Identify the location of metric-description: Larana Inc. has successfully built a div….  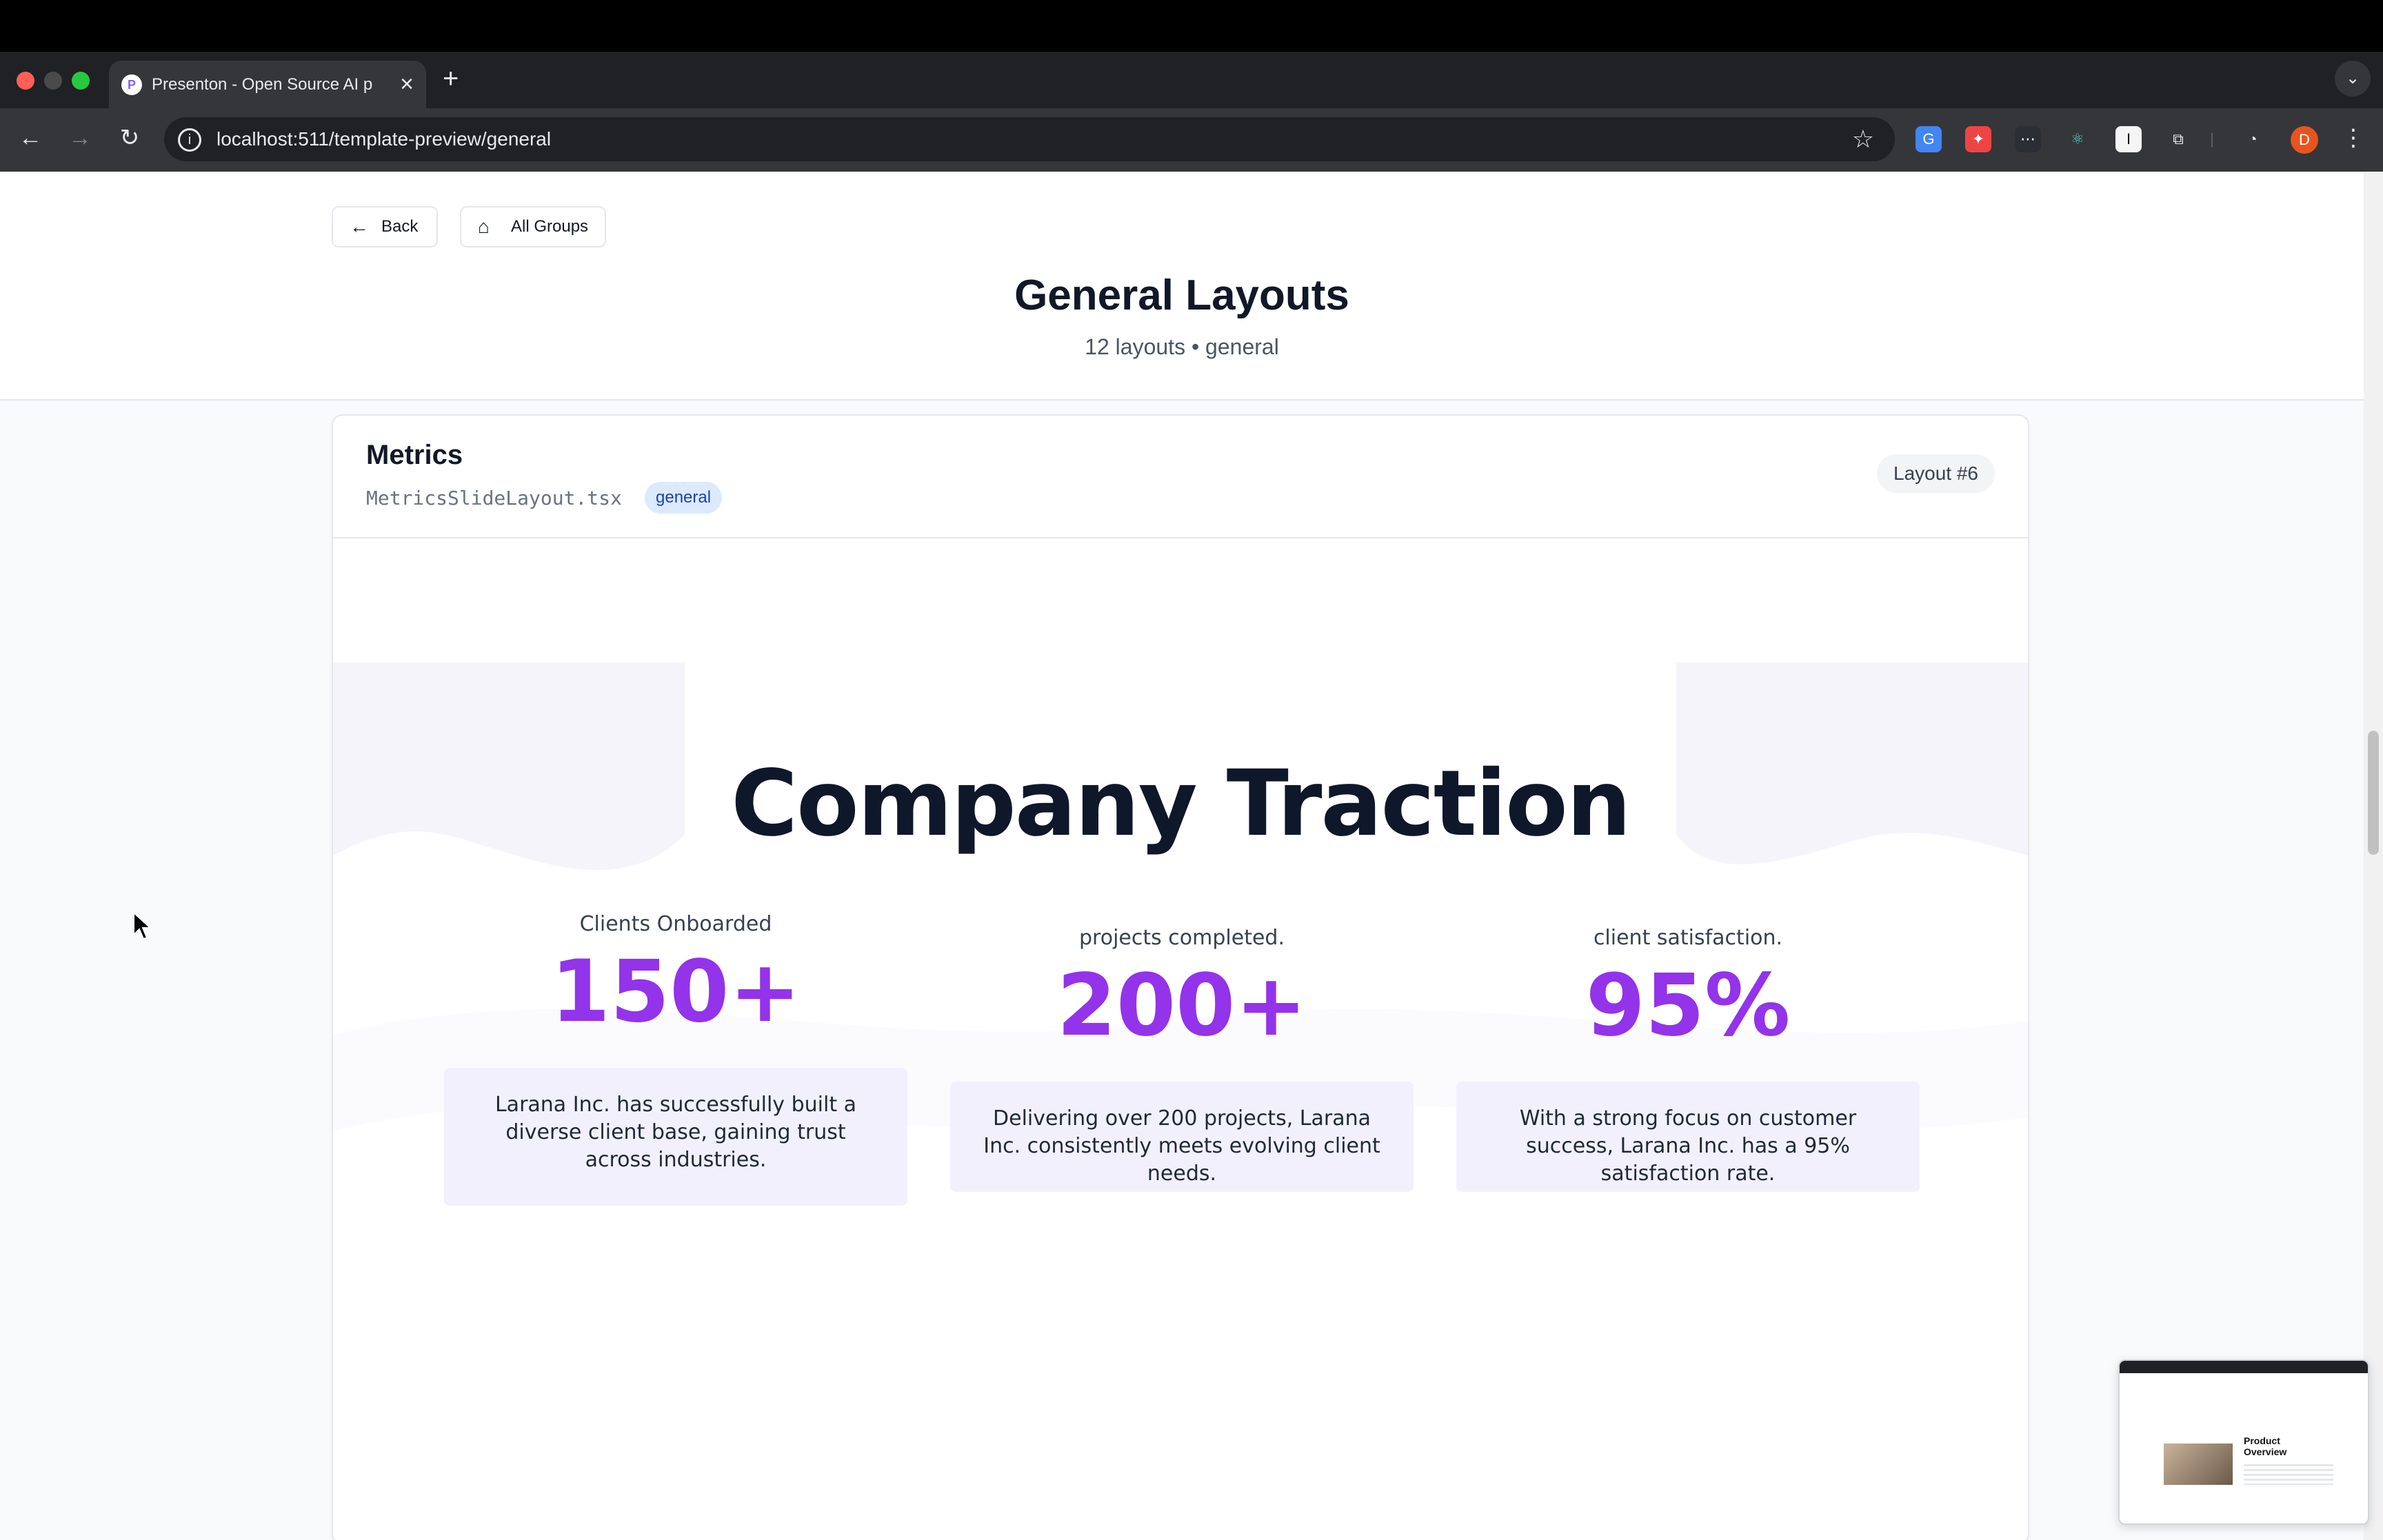
(675, 1137).